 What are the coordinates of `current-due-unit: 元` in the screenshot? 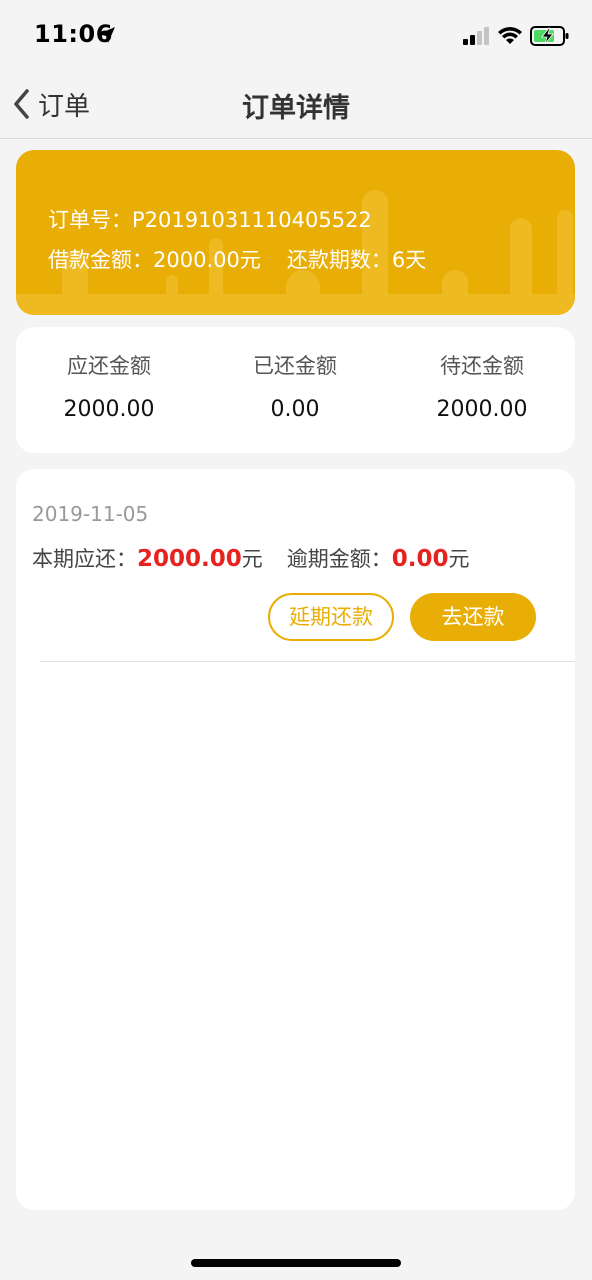 It's located at (252, 559).